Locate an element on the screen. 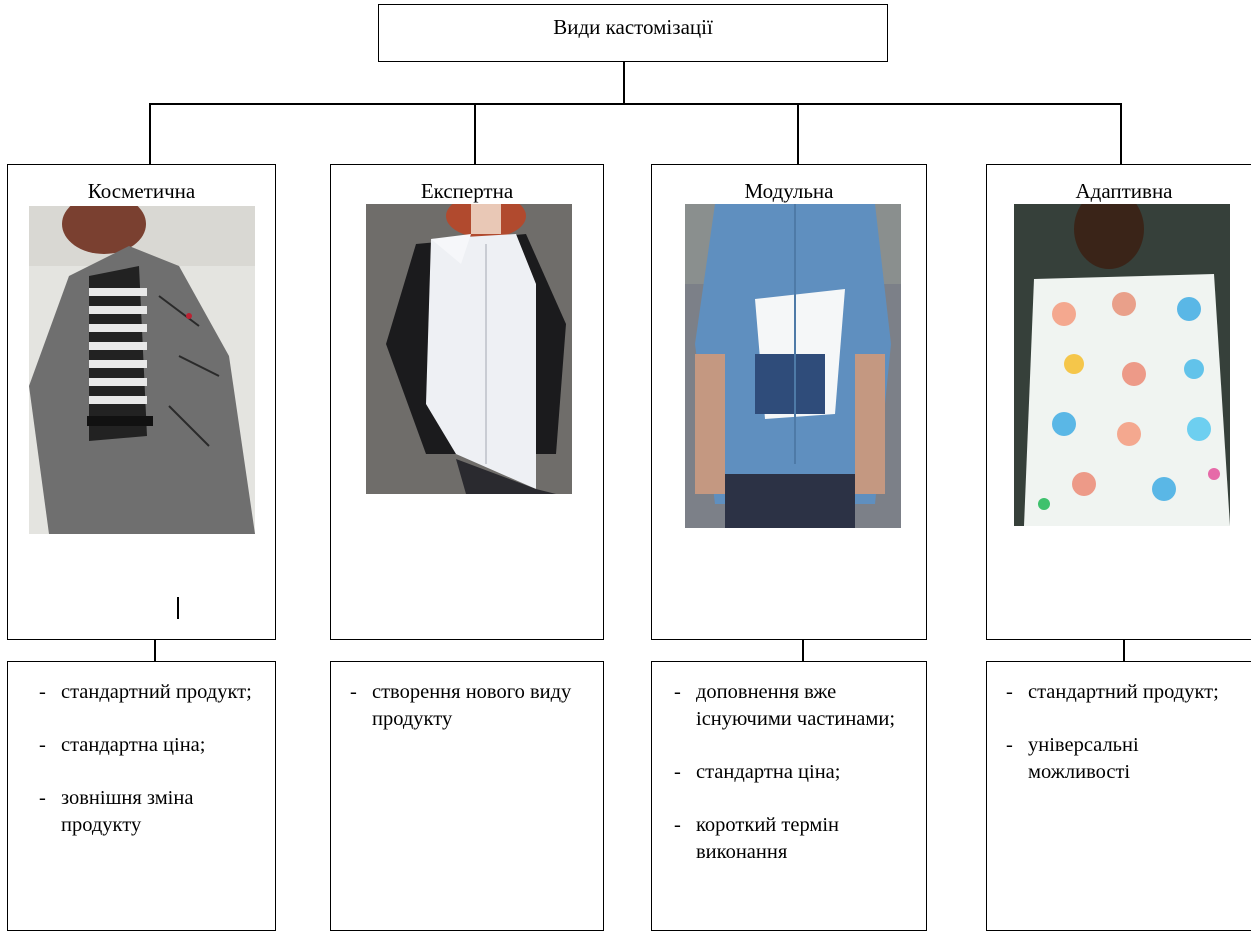  diagram-title: Види кастомізації is located at coordinates (633, 27).